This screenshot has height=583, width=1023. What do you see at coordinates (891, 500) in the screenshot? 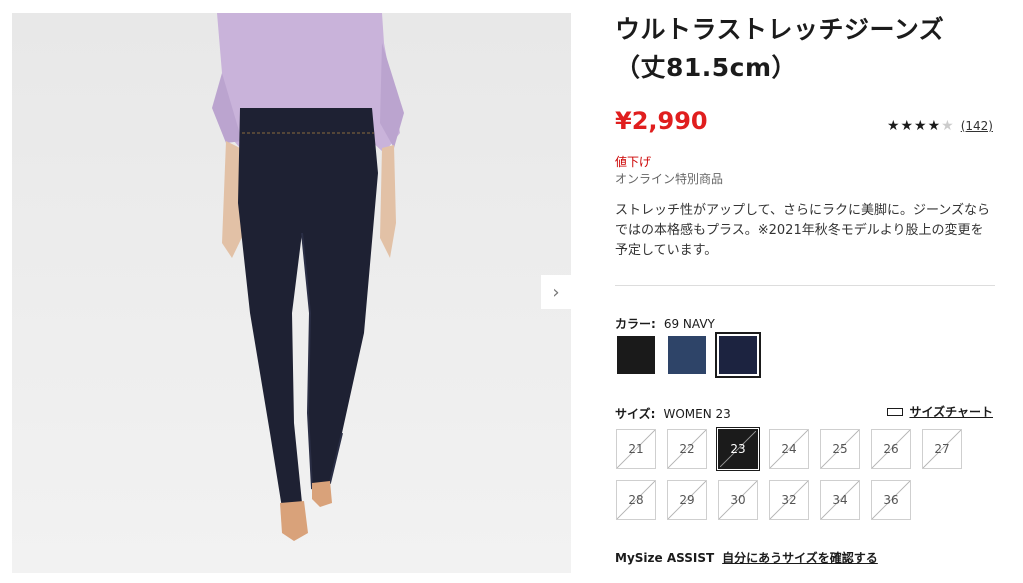
I see `size-option-36: 36` at bounding box center [891, 500].